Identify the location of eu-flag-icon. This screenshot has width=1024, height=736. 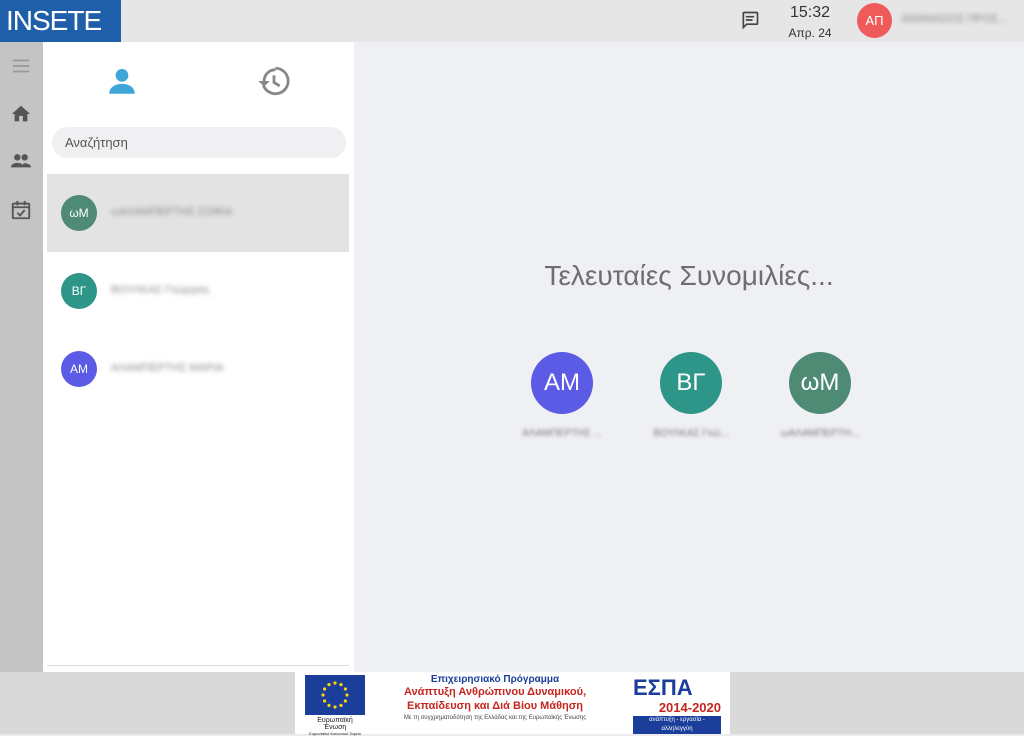
(335, 695).